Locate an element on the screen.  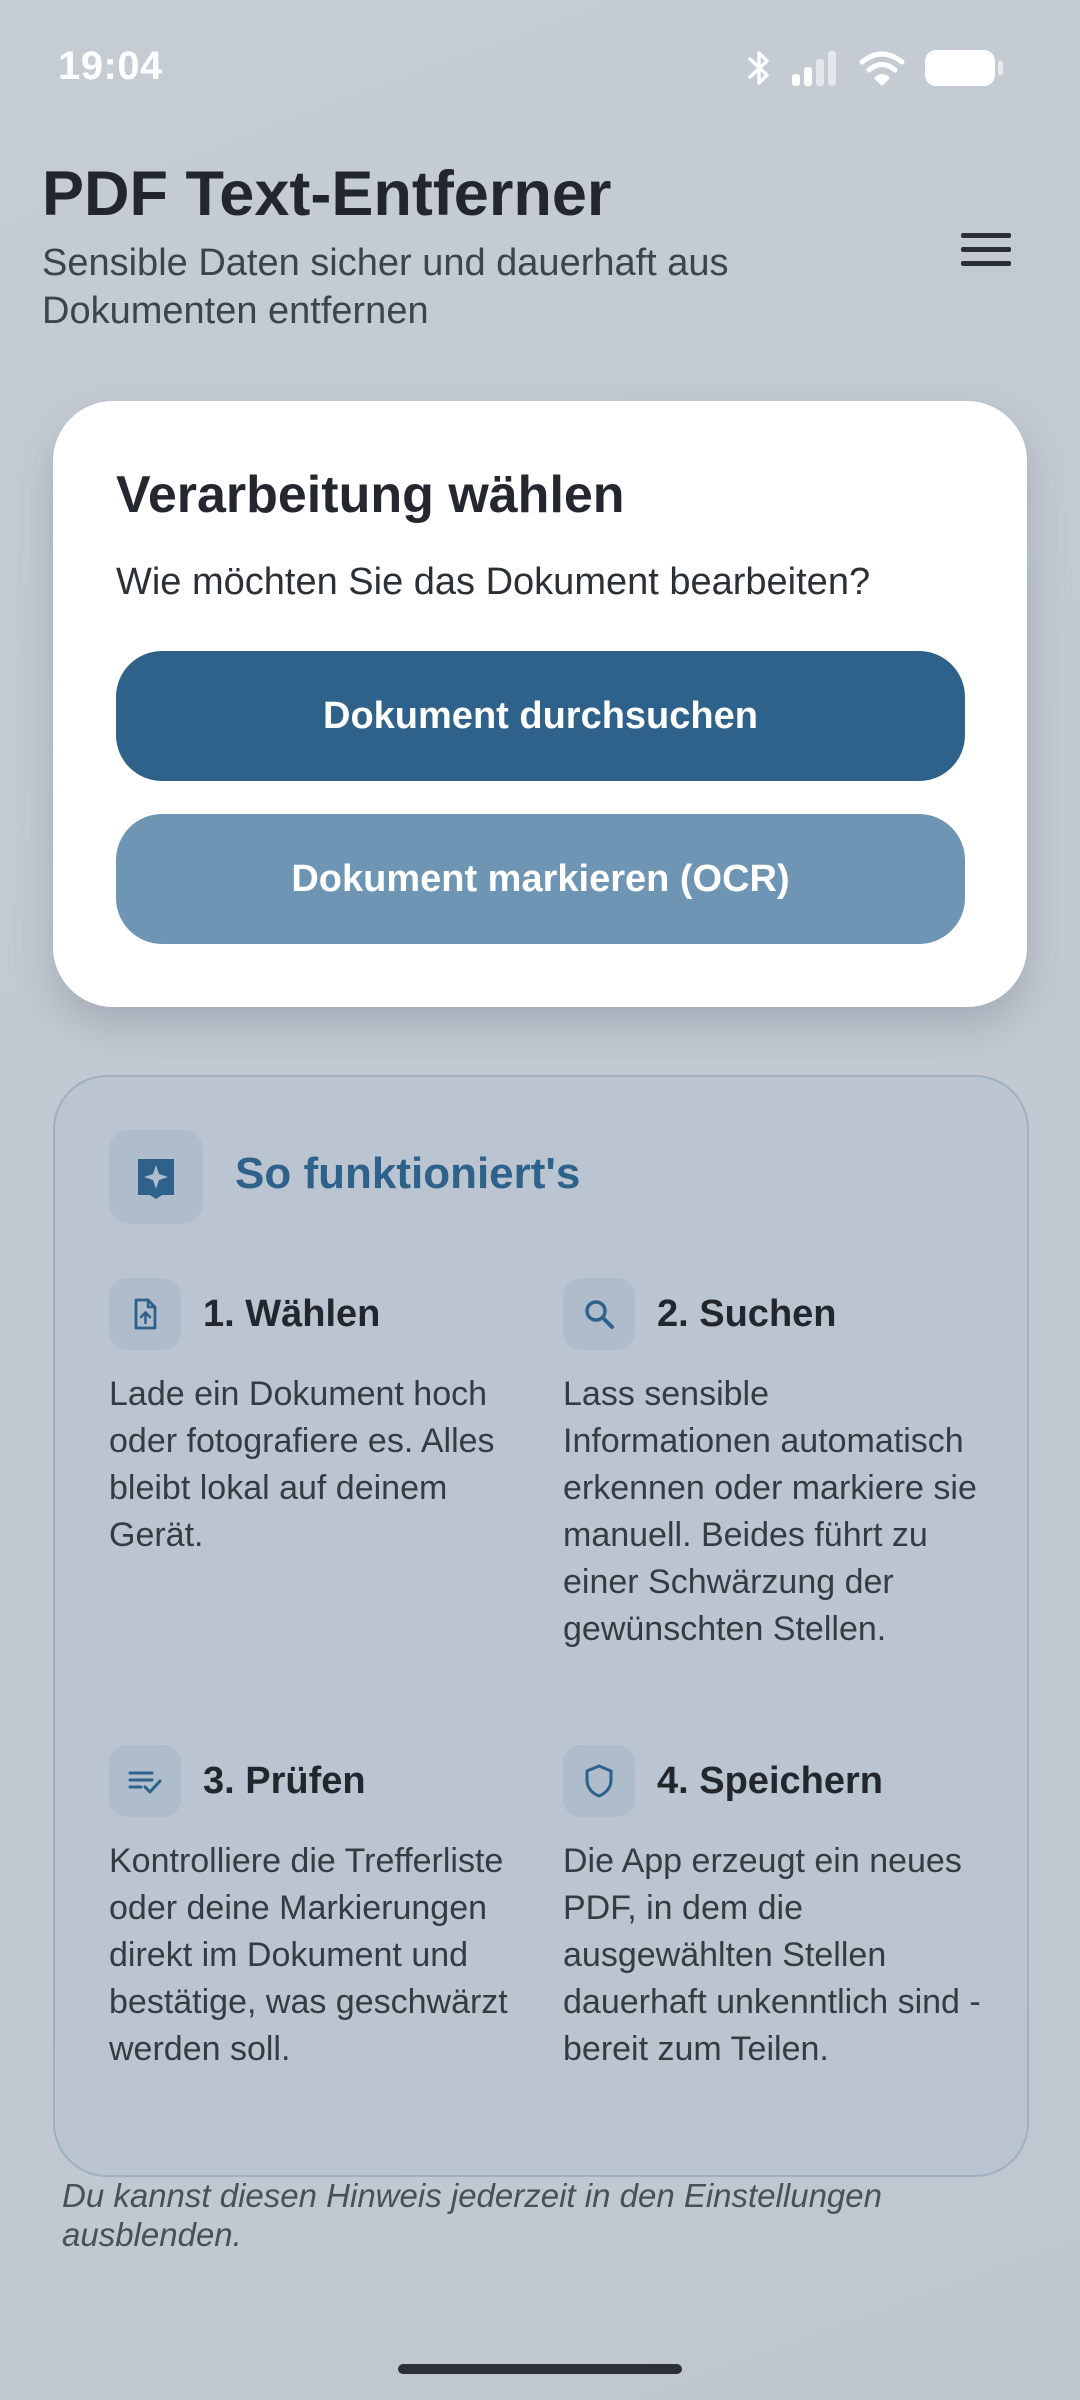
shield-icon is located at coordinates (599, 1781).